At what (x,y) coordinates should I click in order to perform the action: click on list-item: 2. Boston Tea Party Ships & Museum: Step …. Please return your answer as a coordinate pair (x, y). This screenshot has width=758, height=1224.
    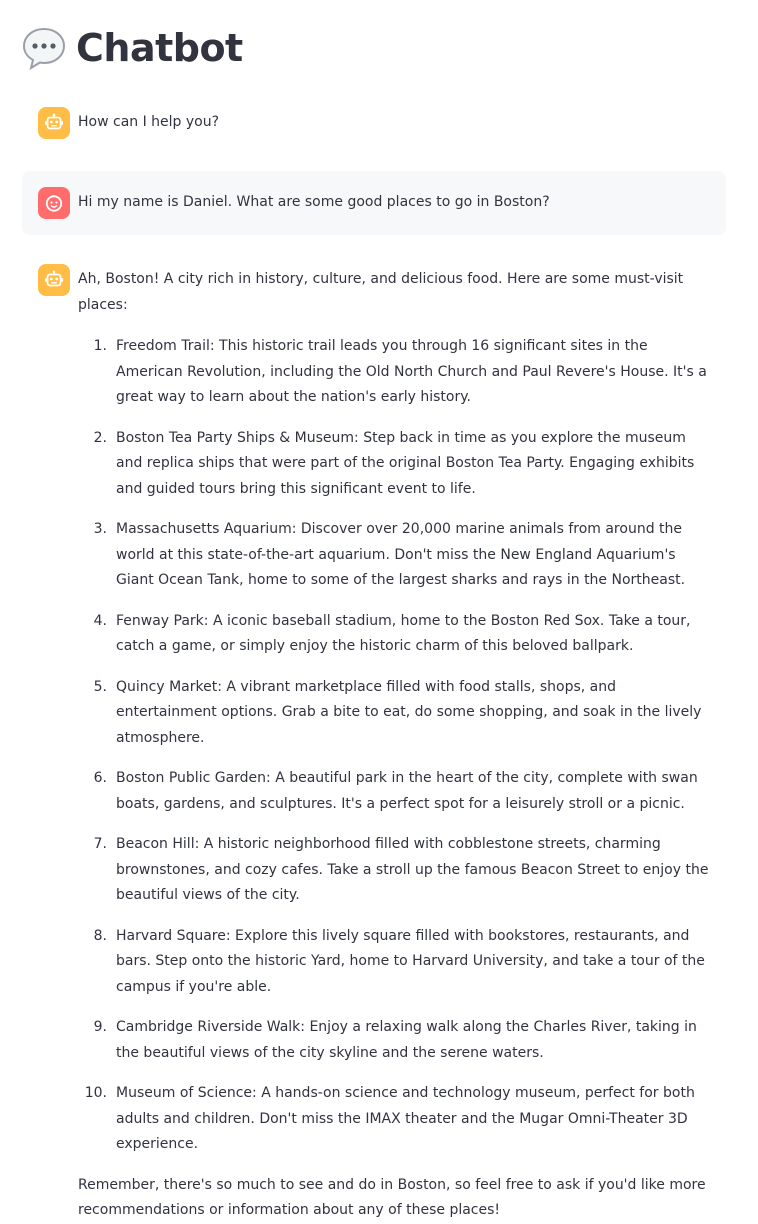
    Looking at the image, I should click on (394, 464).